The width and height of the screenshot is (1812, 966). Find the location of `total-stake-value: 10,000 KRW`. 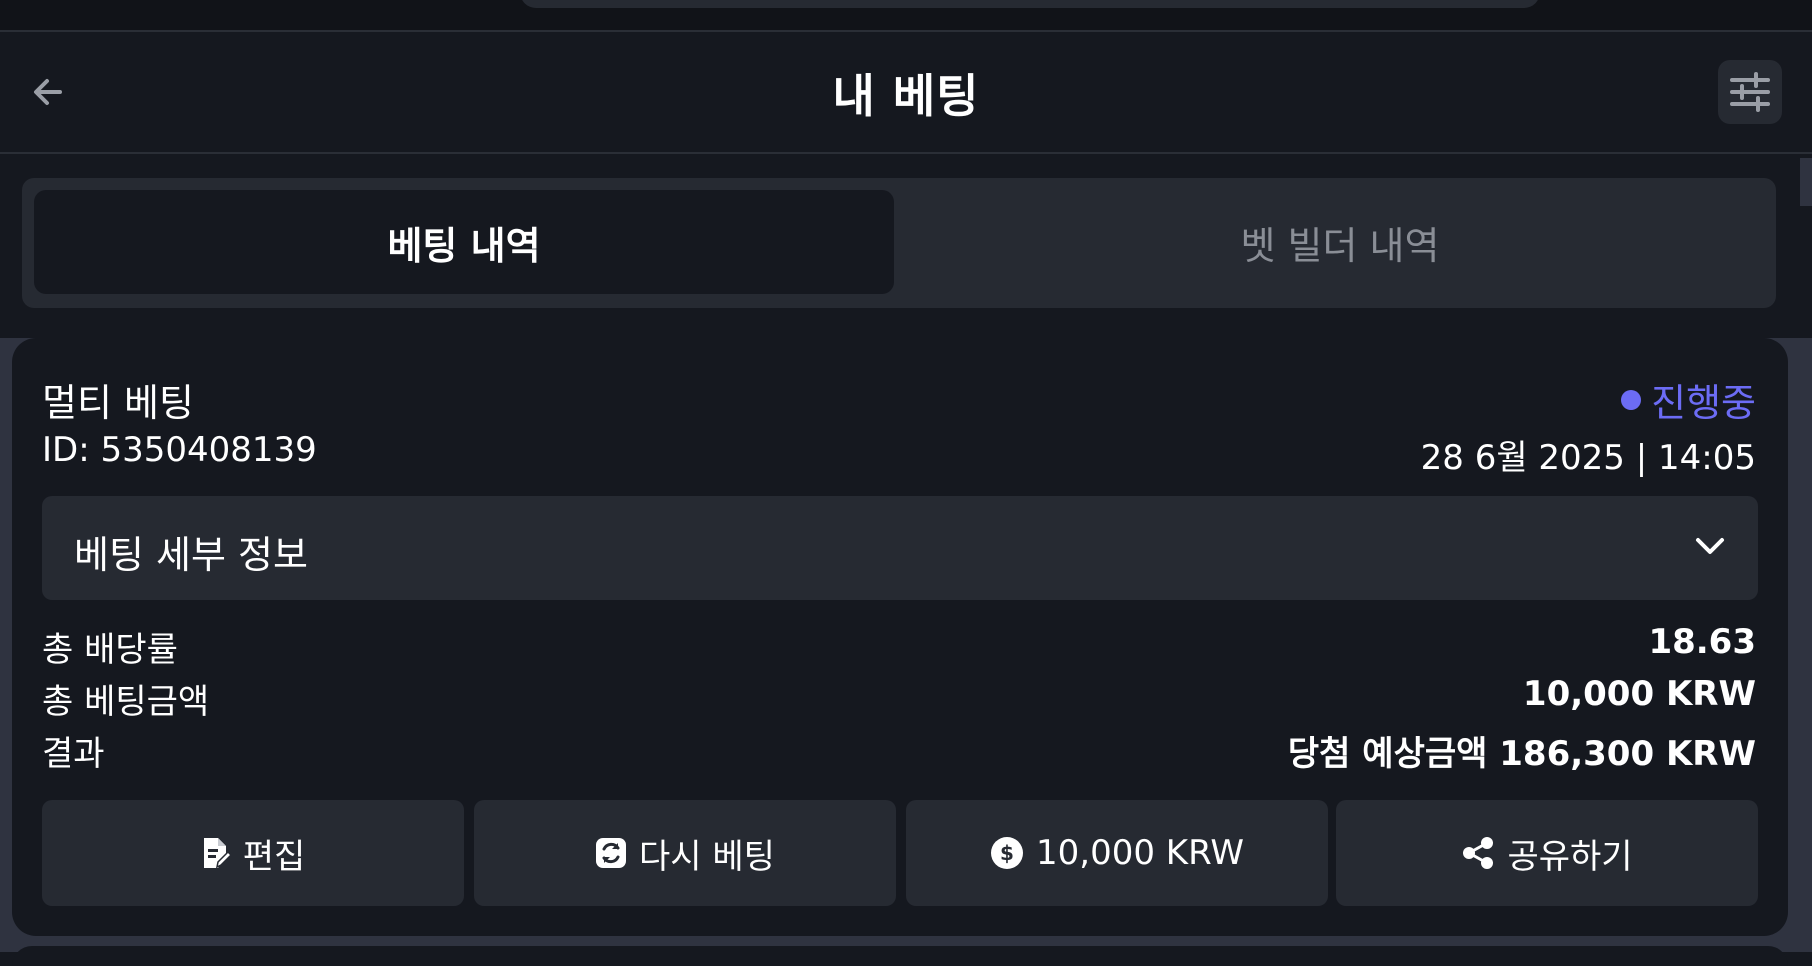

total-stake-value: 10,000 KRW is located at coordinates (1639, 694).